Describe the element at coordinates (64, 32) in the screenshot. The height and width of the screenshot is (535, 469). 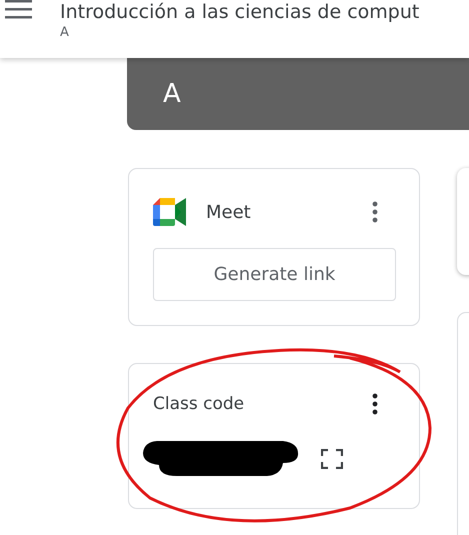
I see `class-section: A` at that location.